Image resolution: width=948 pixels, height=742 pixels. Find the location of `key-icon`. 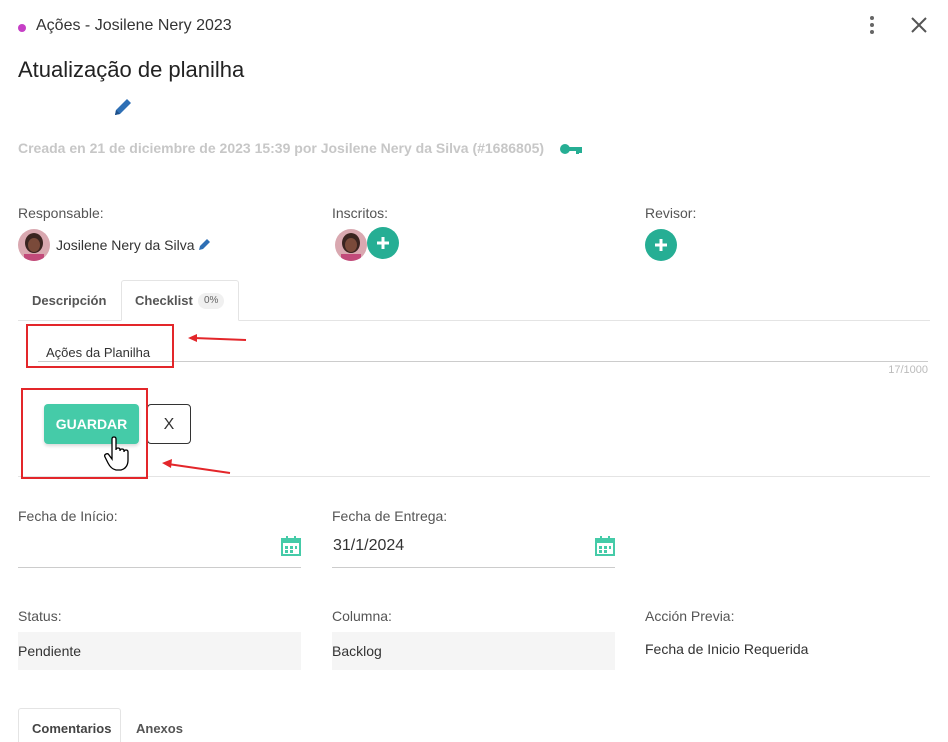

key-icon is located at coordinates (571, 149).